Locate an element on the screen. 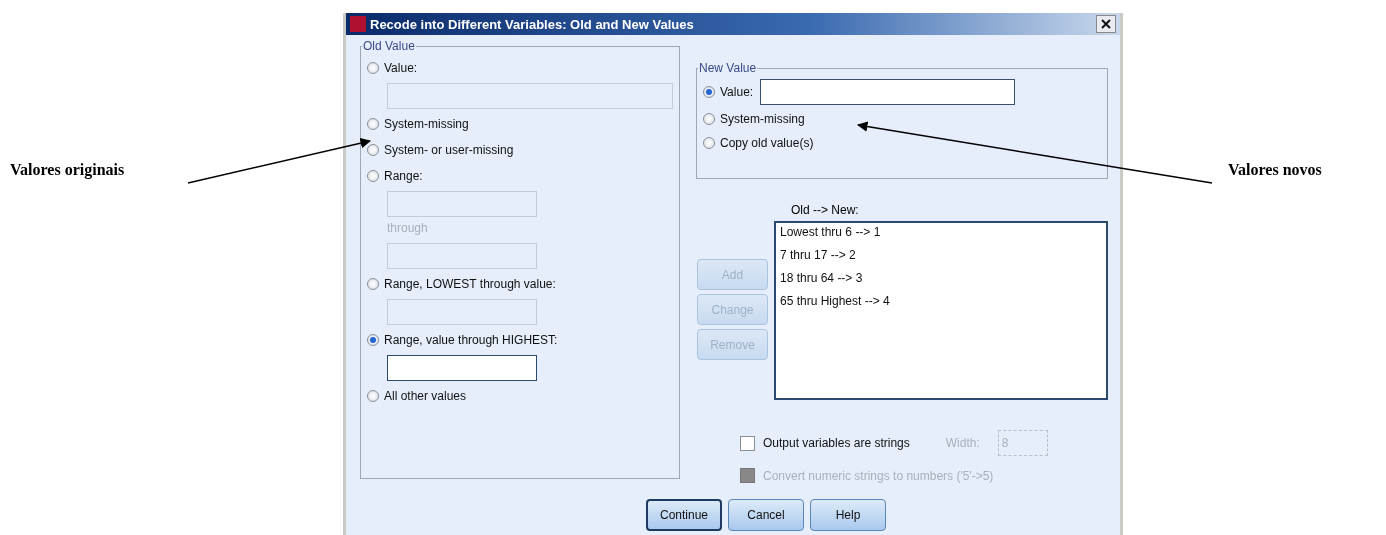  group-title: Old Value is located at coordinates (389, 46).